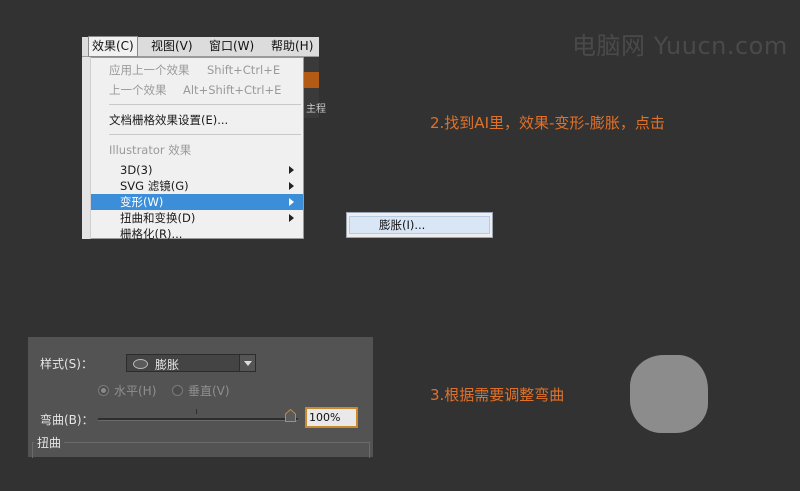  What do you see at coordinates (150, 150) in the screenshot?
I see `menu-section-label: Illustrator 效果` at bounding box center [150, 150].